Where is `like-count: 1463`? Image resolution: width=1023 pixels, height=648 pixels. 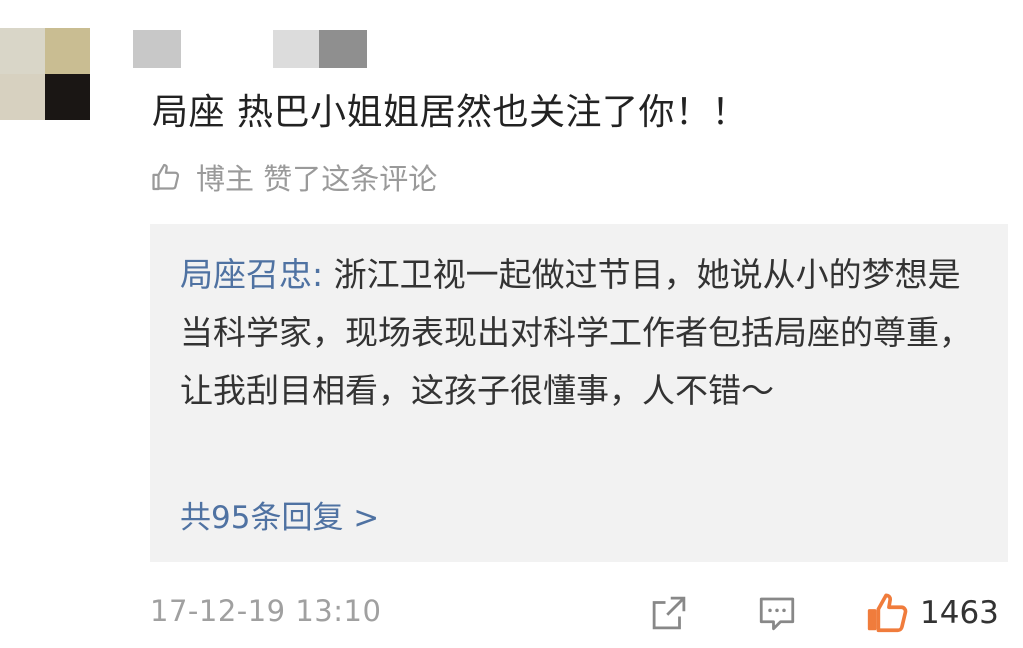
like-count: 1463 is located at coordinates (959, 613).